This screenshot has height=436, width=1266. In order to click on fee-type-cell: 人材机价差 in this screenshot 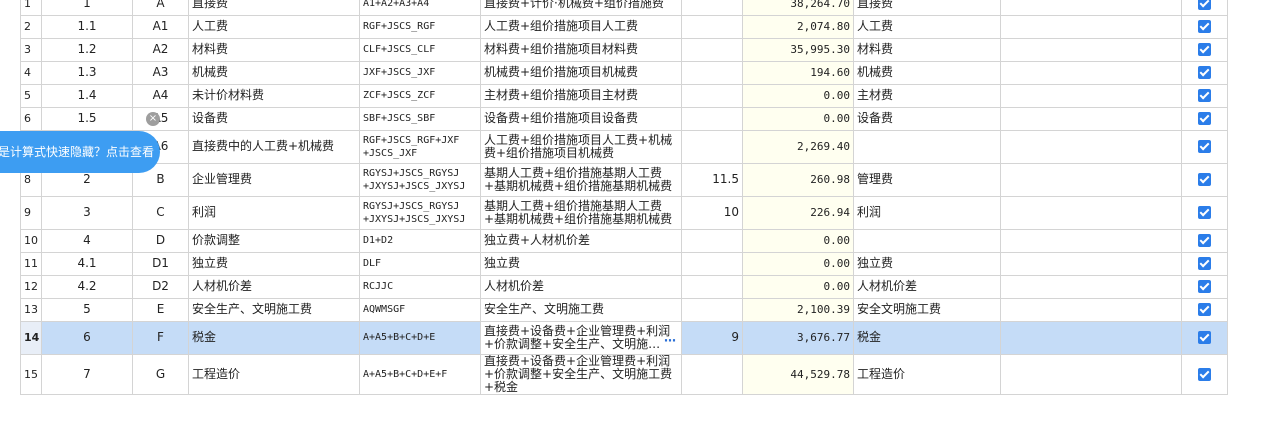, I will do `click(927, 286)`.